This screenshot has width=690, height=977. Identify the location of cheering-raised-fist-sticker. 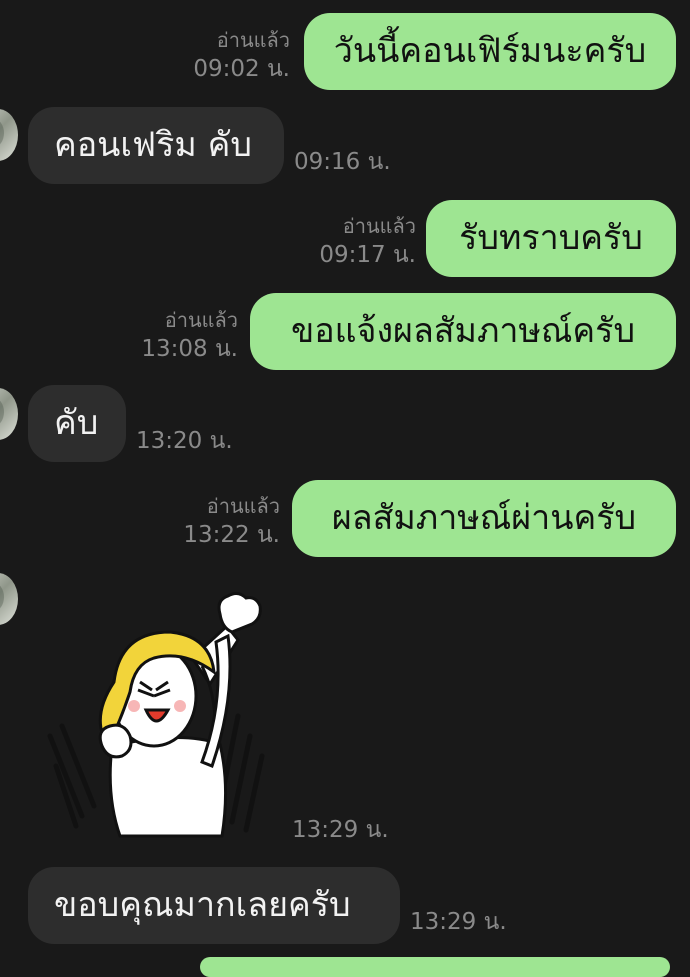
(157, 714).